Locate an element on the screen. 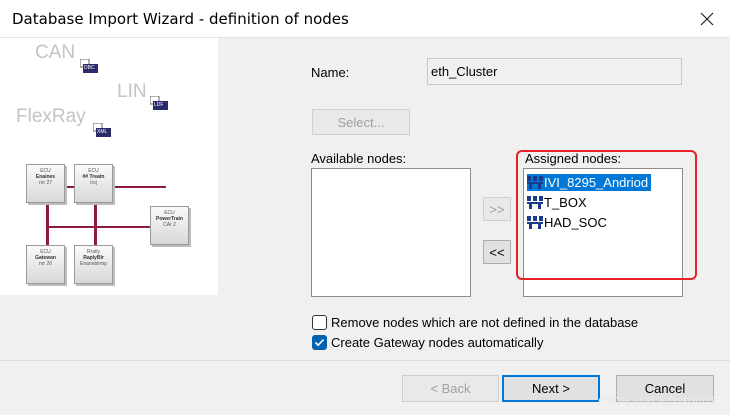 The width and height of the screenshot is (730, 415). xml-badge: XML is located at coordinates (102, 132).